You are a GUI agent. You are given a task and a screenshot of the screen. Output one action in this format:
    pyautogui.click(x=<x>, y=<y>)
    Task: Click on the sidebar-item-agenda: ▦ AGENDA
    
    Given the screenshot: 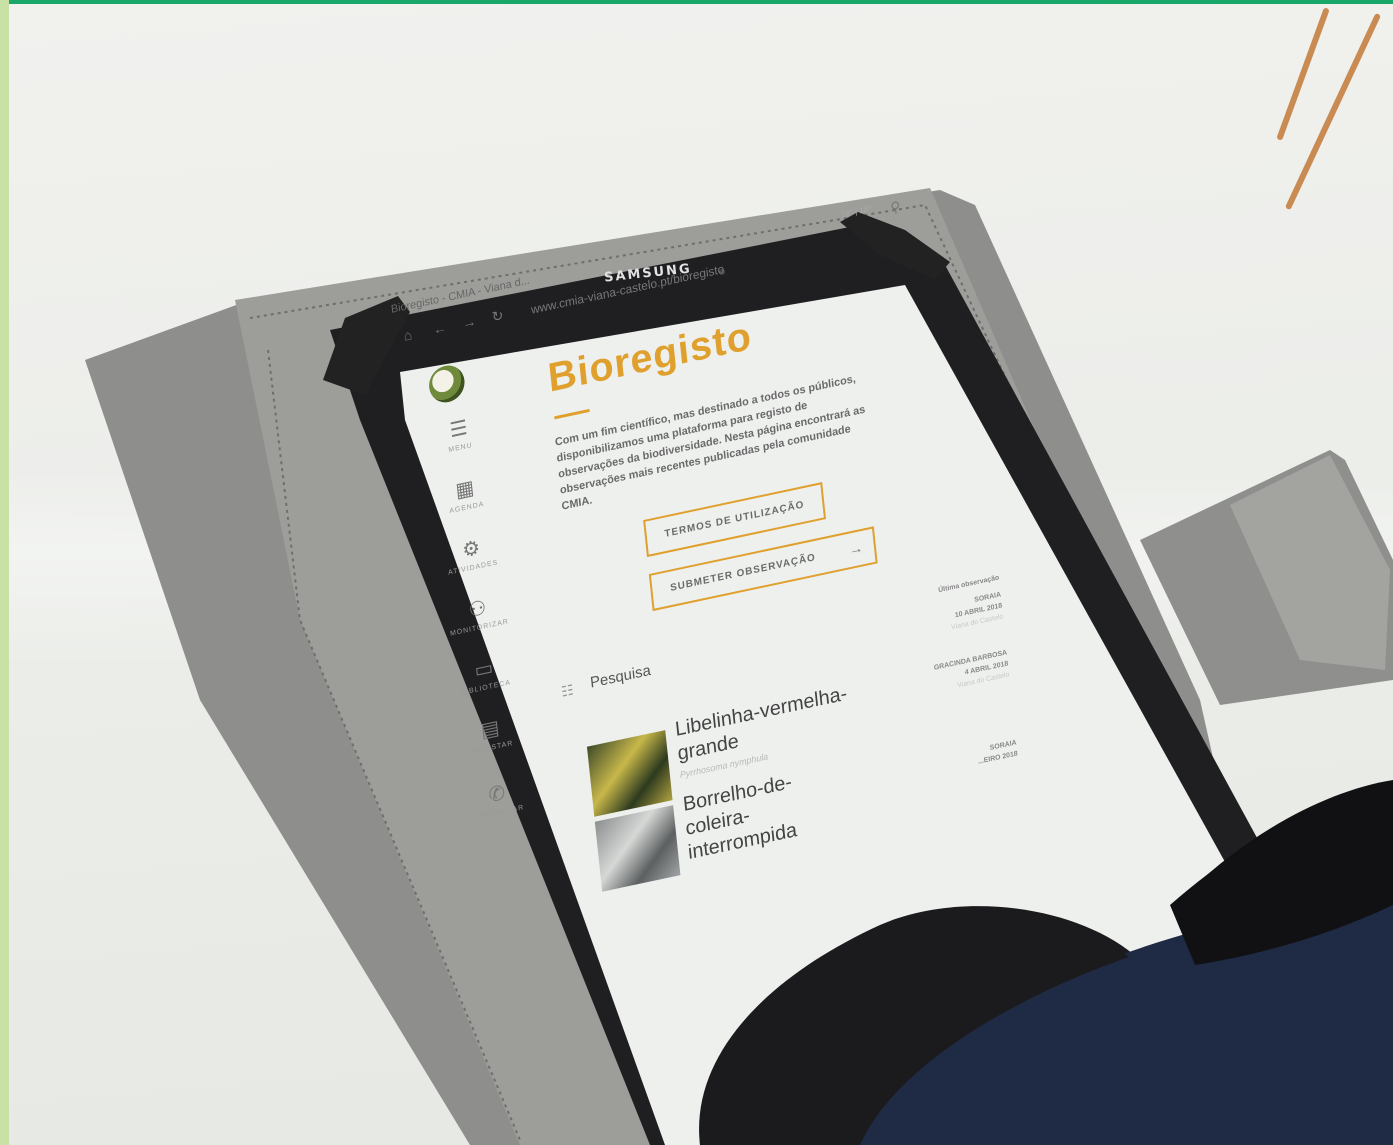 What is the action you would take?
    pyautogui.click(x=465, y=494)
    